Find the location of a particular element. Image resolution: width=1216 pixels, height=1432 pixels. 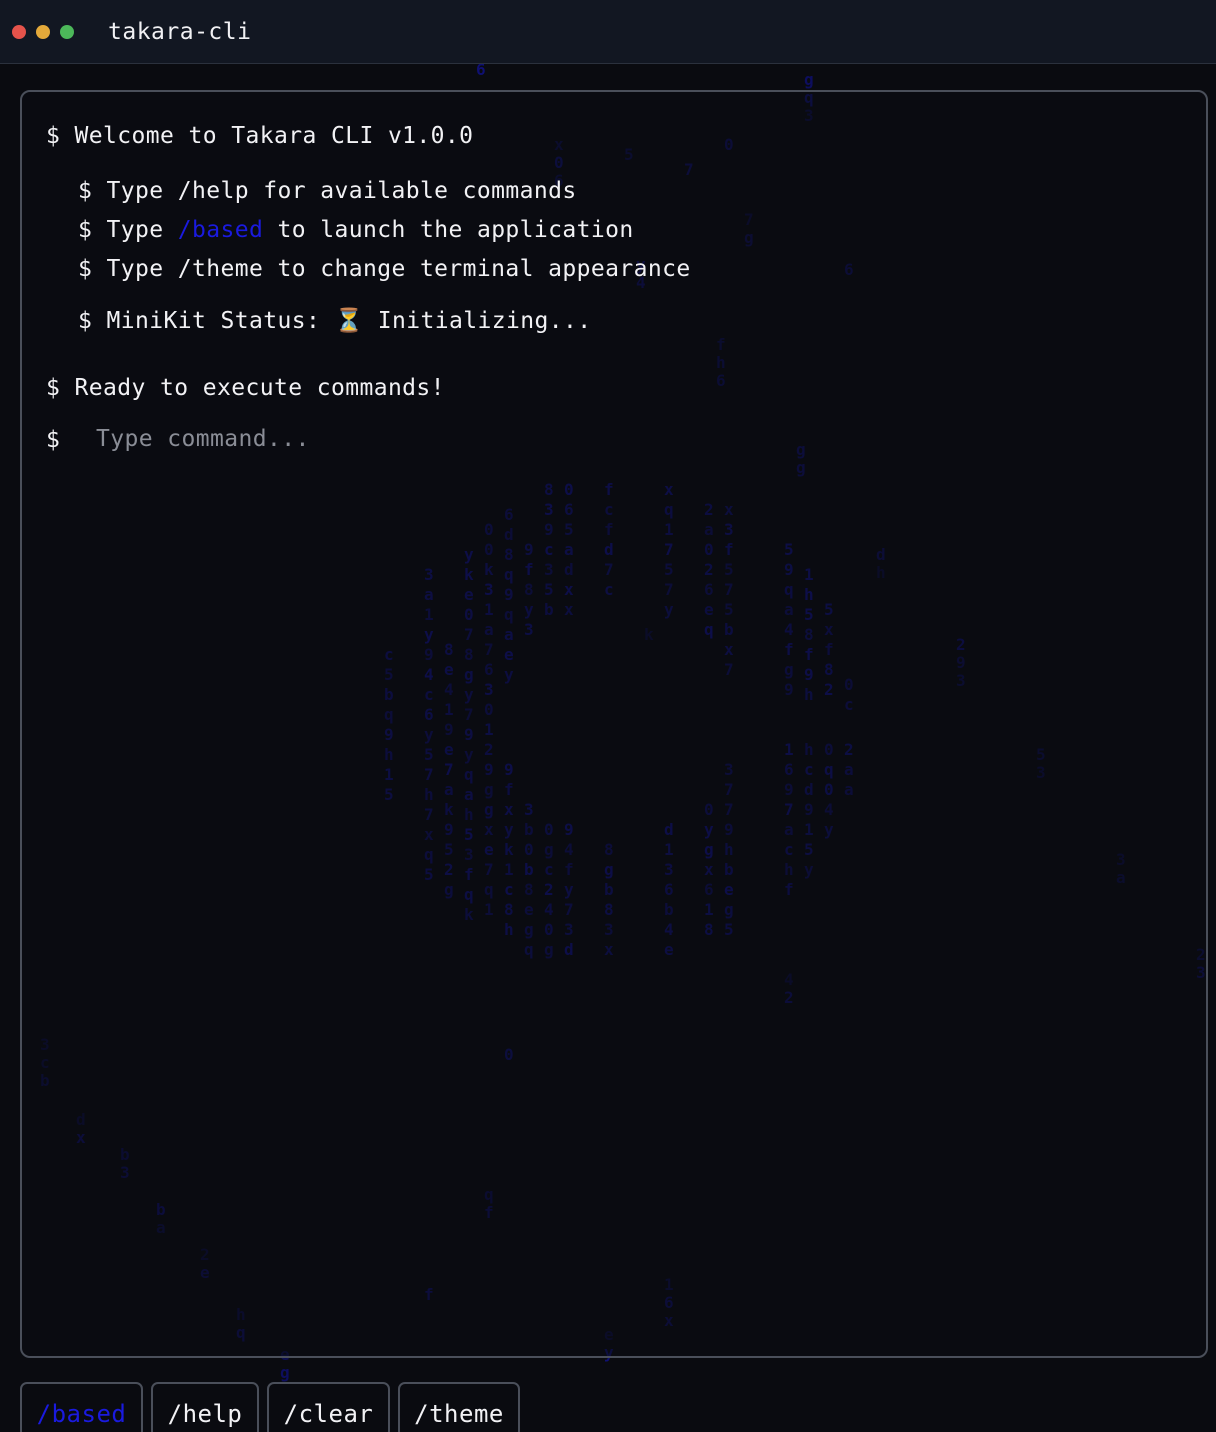

line-text-before: MiniKit Status: is located at coordinates (220, 321).